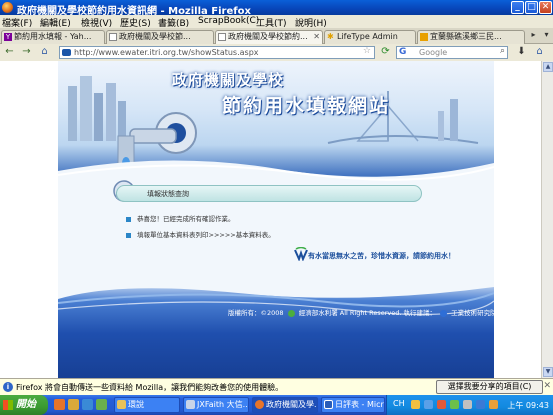  I want to click on start-button: 開始, so click(24, 405).